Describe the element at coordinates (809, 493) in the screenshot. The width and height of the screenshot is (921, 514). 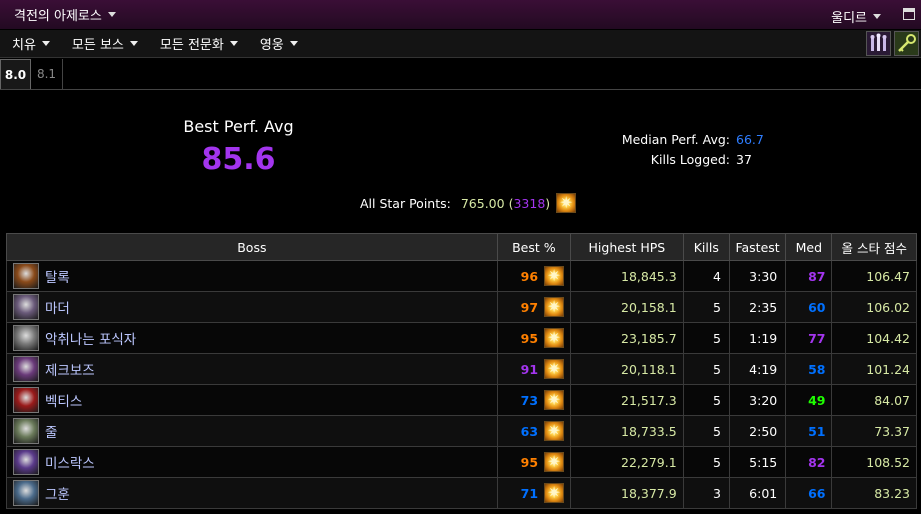
I see `median-percent: 66` at that location.